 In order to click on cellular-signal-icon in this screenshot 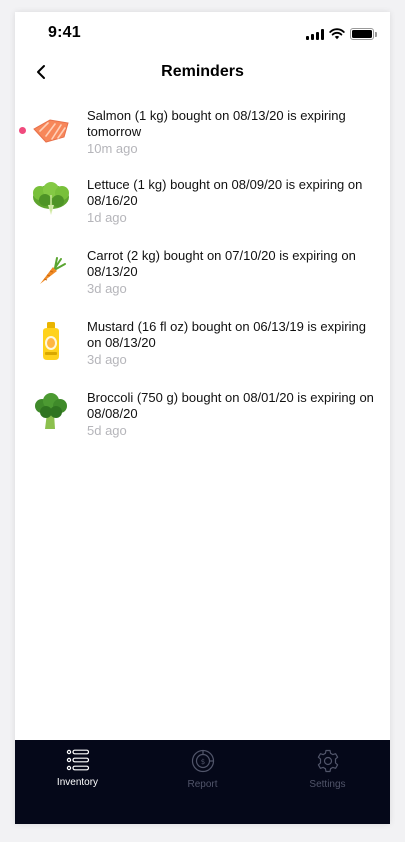, I will do `click(315, 34)`.